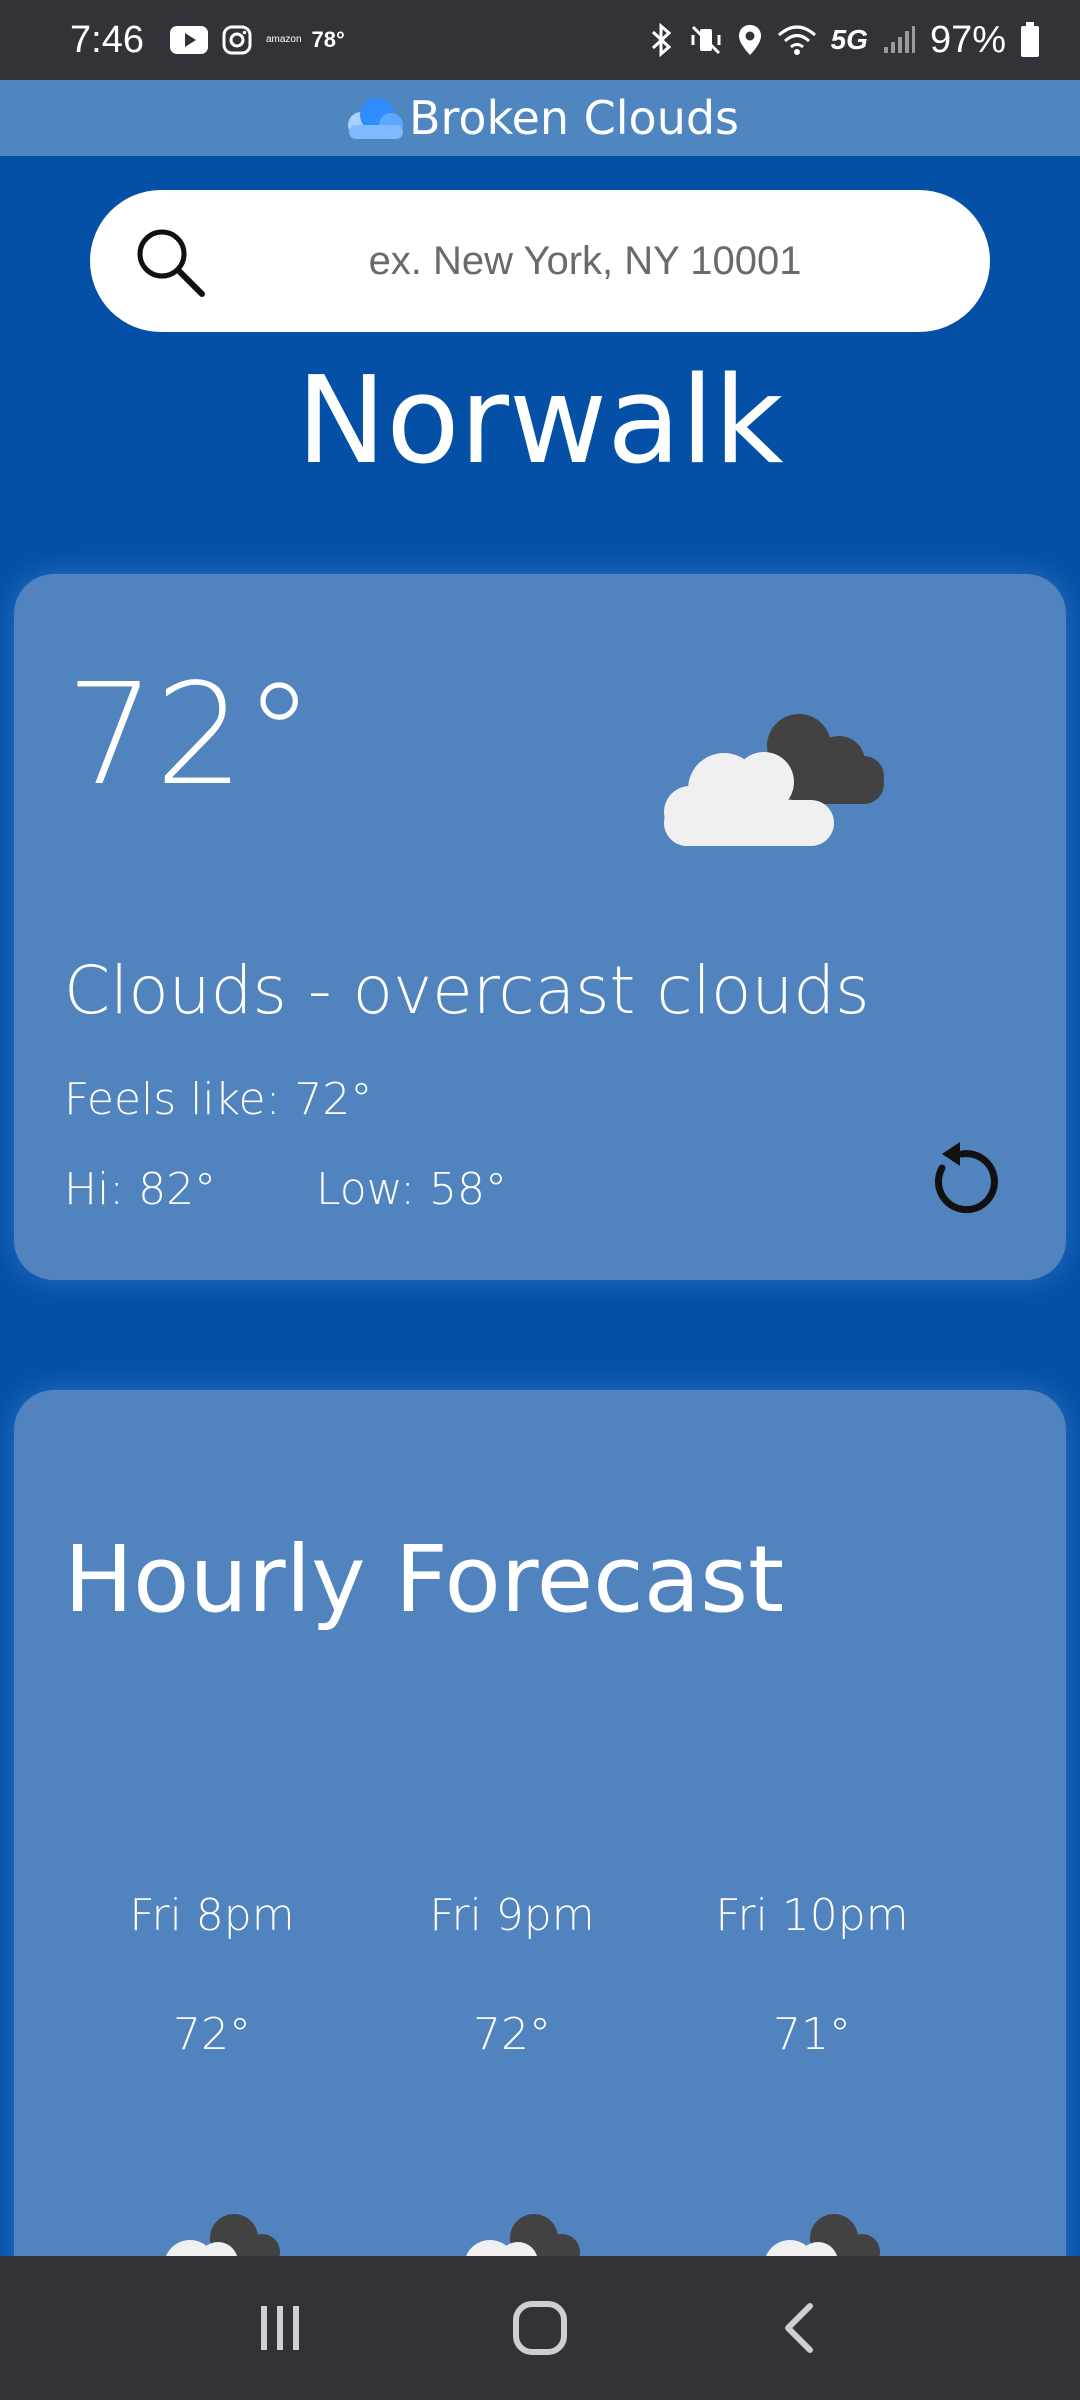 Image resolution: width=1080 pixels, height=2400 pixels. I want to click on vibrate-mute-icon, so click(706, 40).